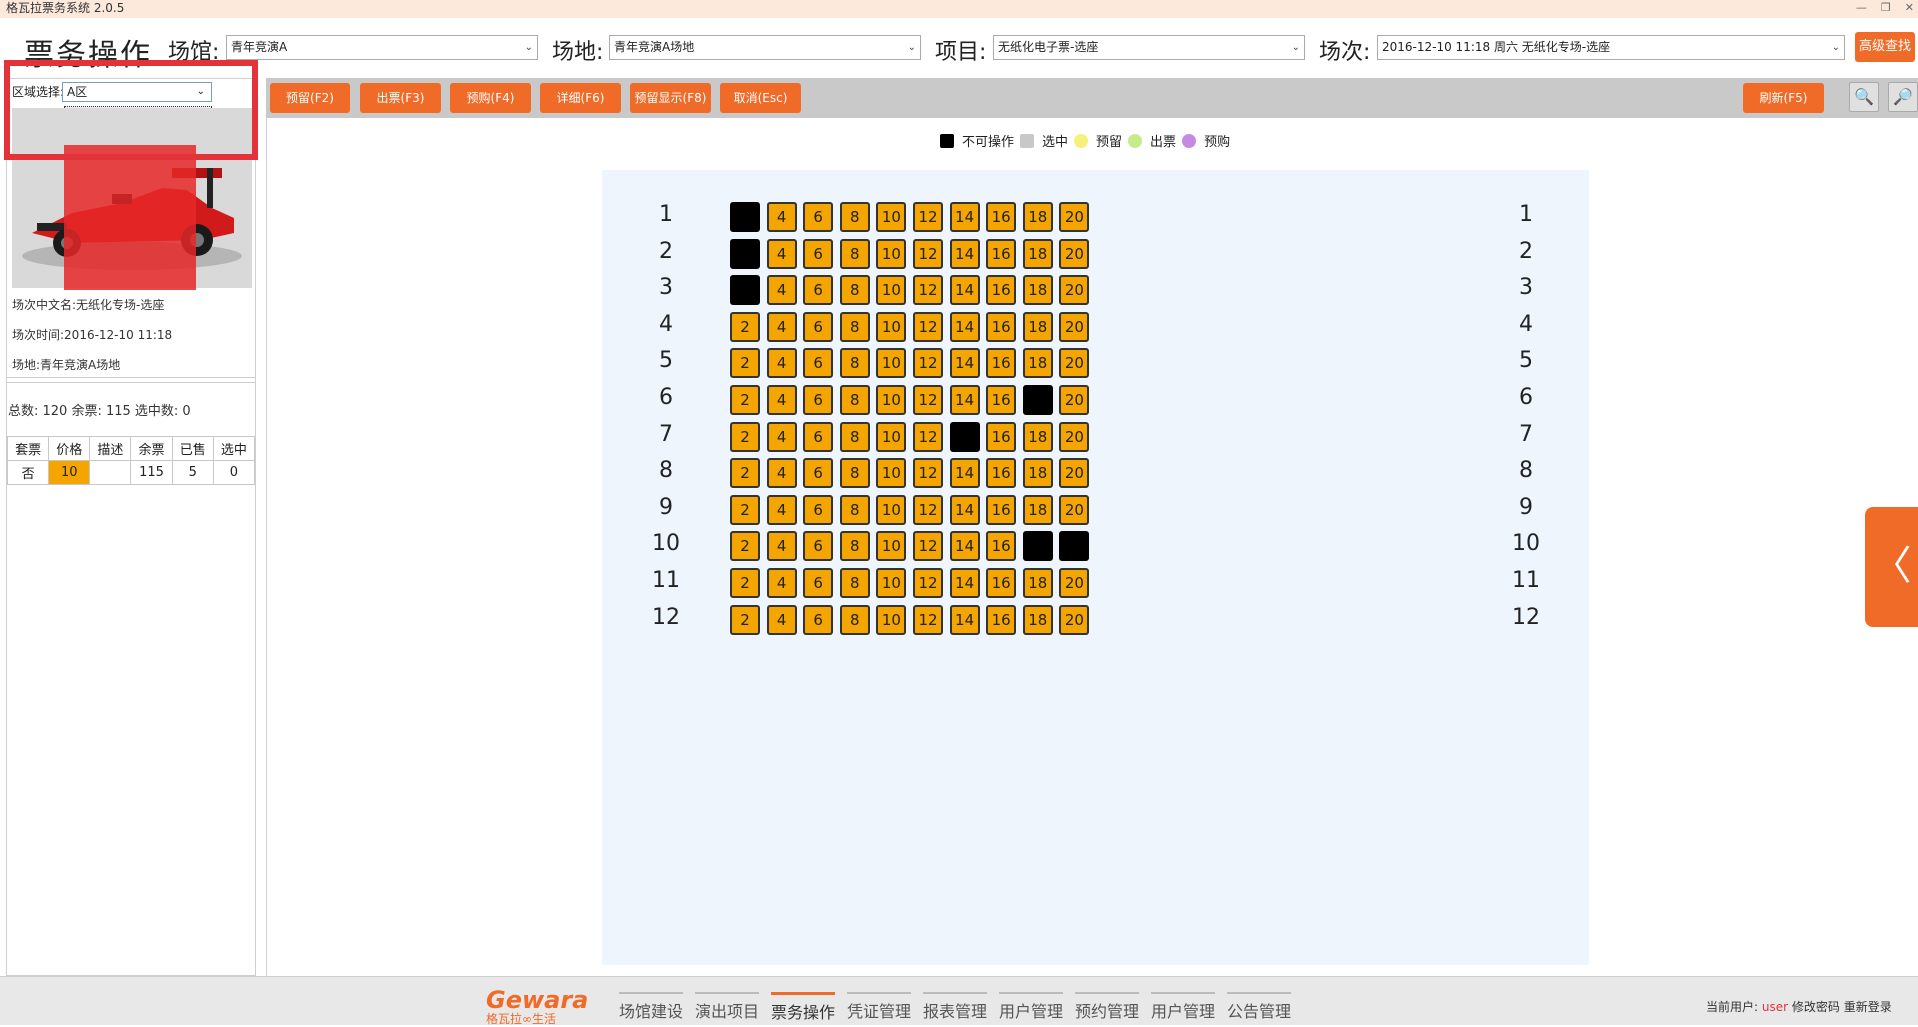 This screenshot has height=1027, width=1918. What do you see at coordinates (382, 47) in the screenshot?
I see `venue-select: 青年竞演A ⌄` at bounding box center [382, 47].